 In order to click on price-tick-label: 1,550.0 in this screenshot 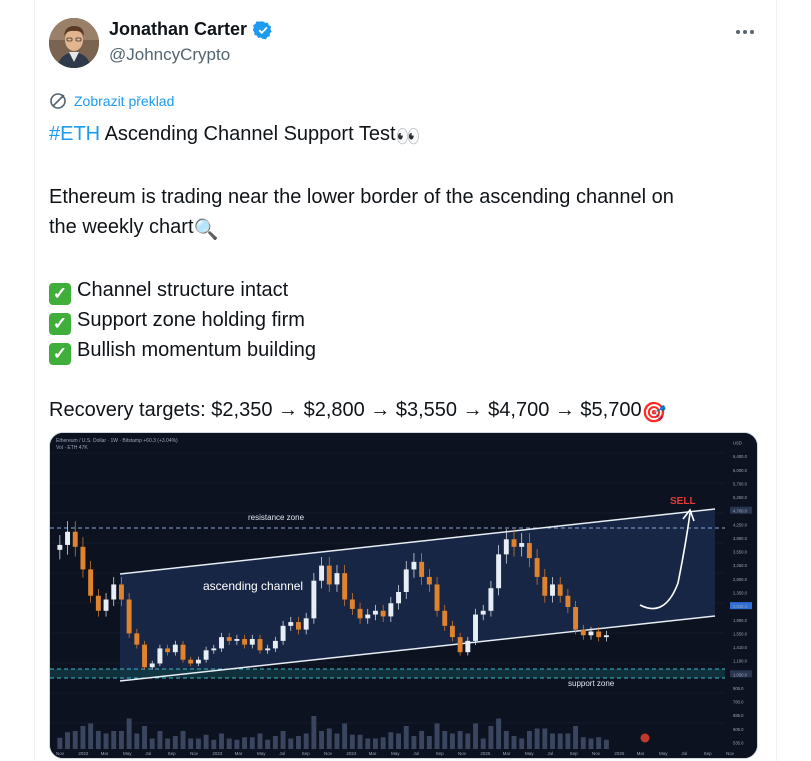, I will do `click(740, 633)`.